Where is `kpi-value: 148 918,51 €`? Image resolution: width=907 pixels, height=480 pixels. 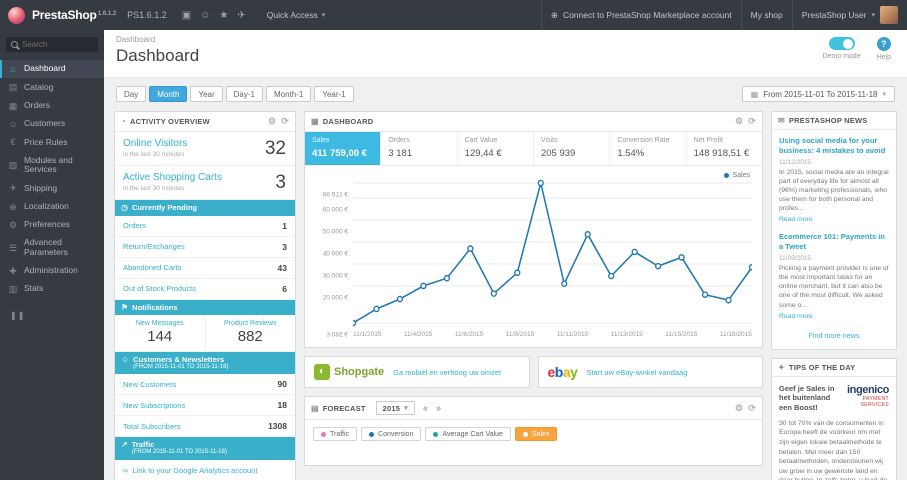
kpi-value: 148 918,51 € is located at coordinates (721, 153).